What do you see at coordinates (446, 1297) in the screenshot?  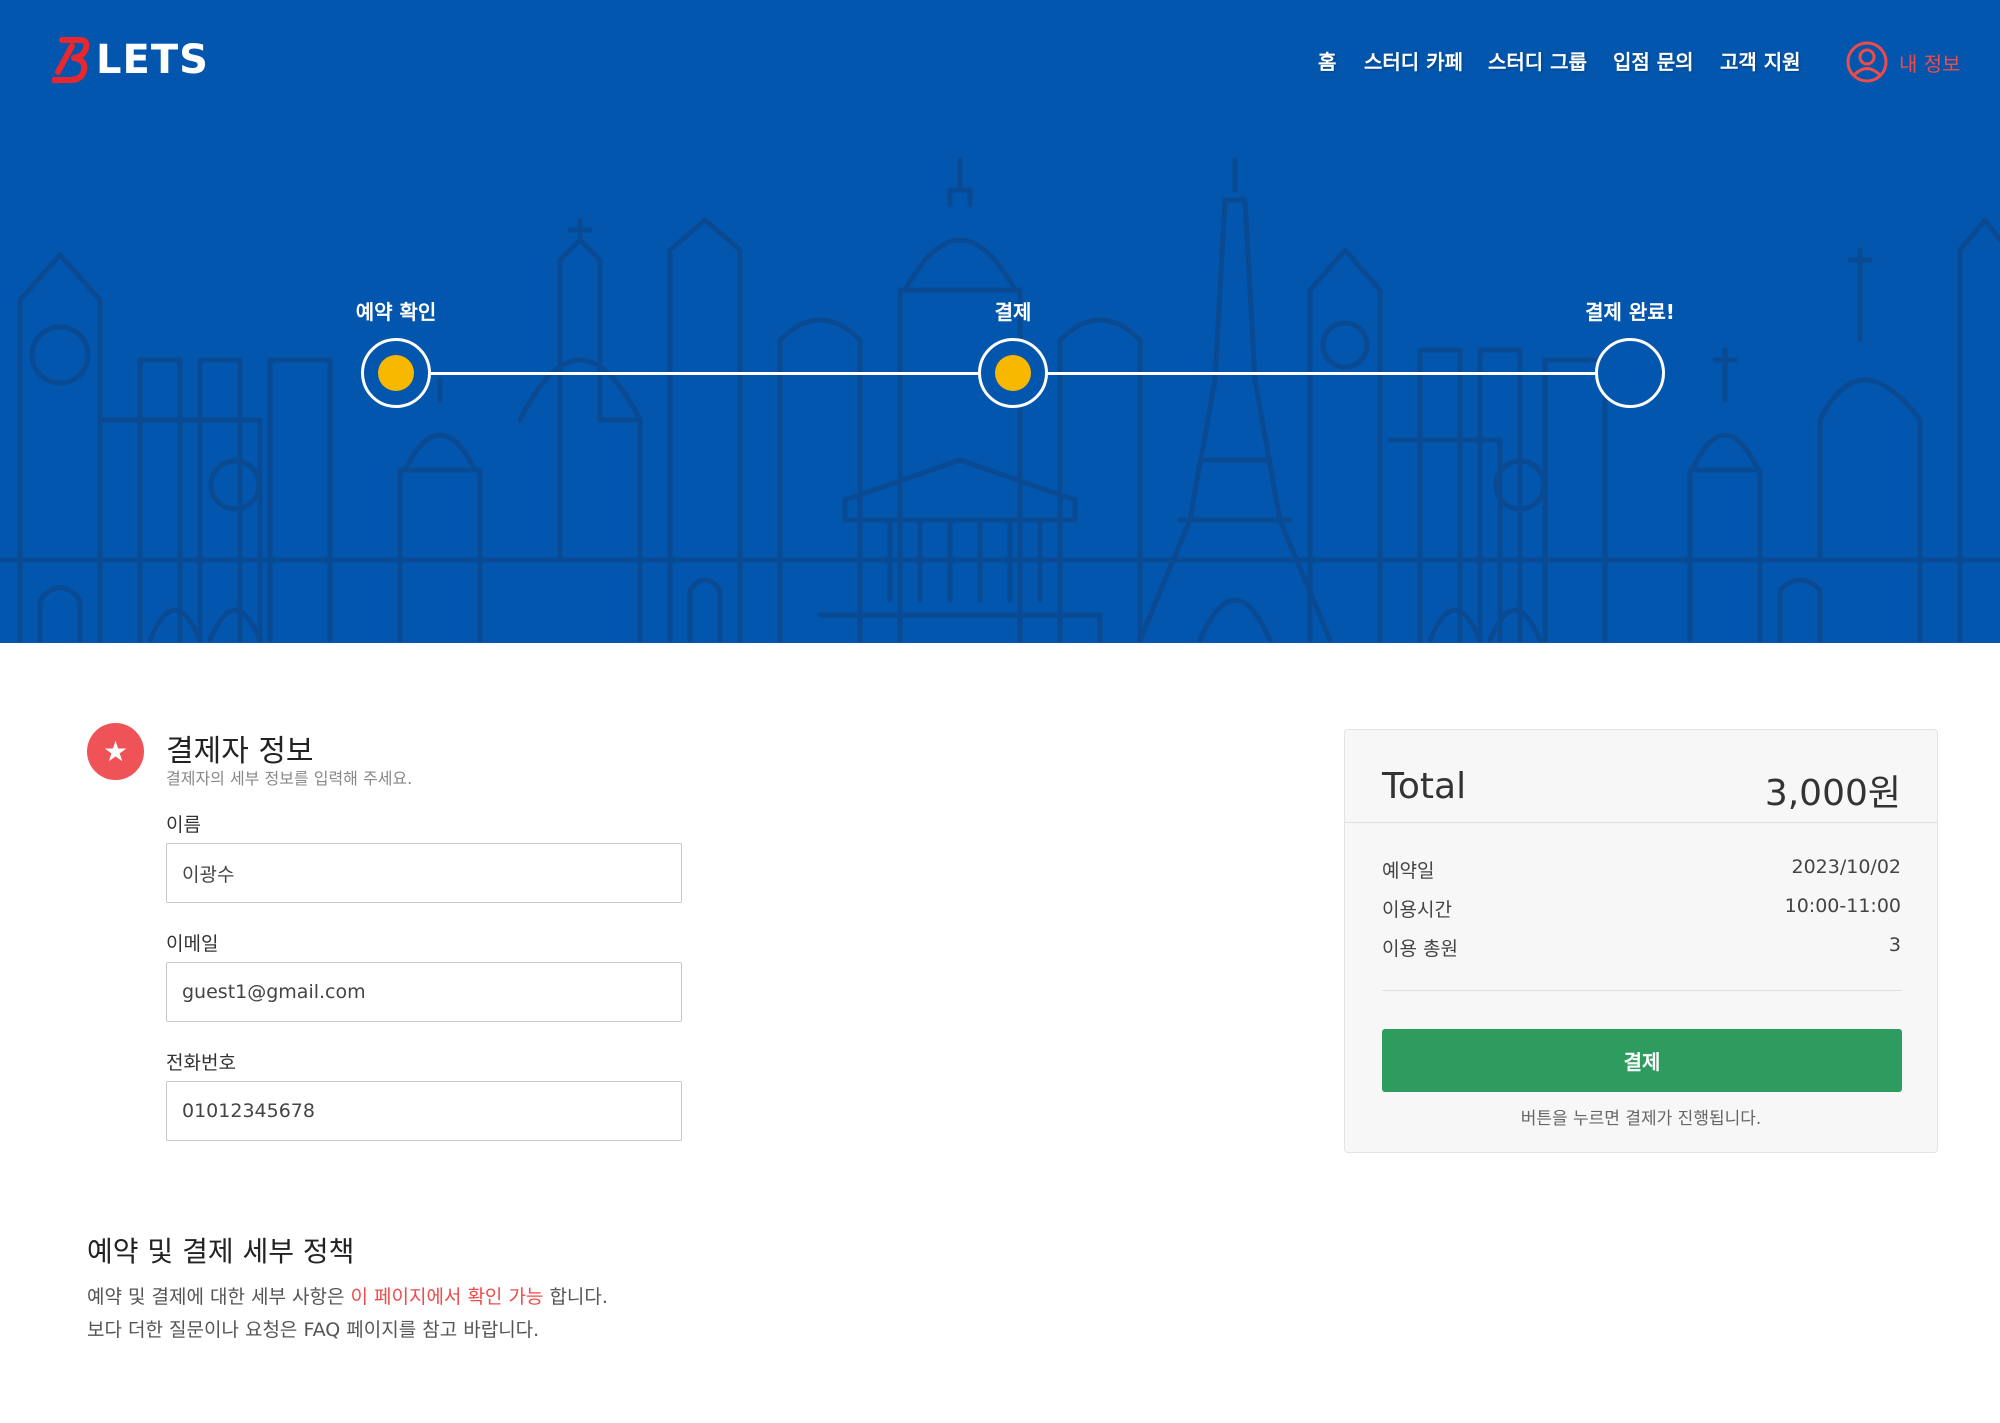 I see `policy-link: 이 페이지에서 확인 가능` at bounding box center [446, 1297].